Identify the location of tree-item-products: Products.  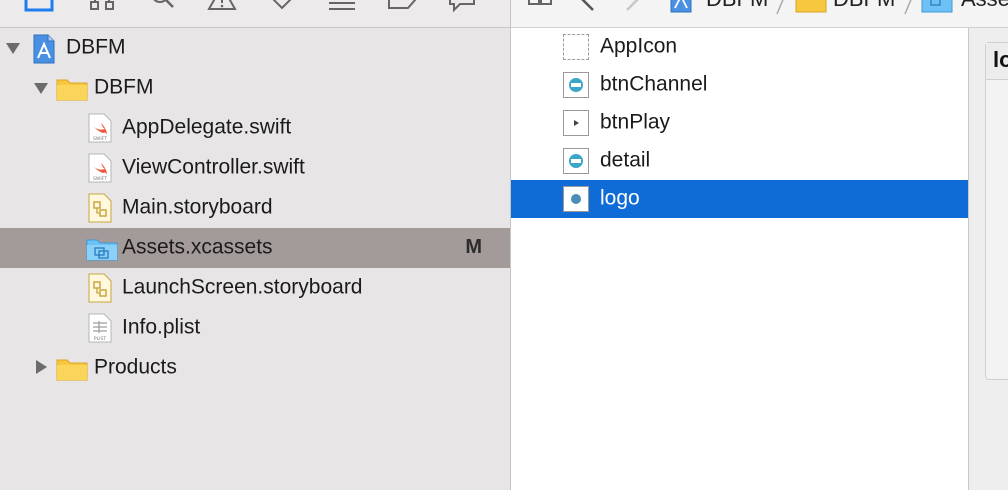
(255, 368).